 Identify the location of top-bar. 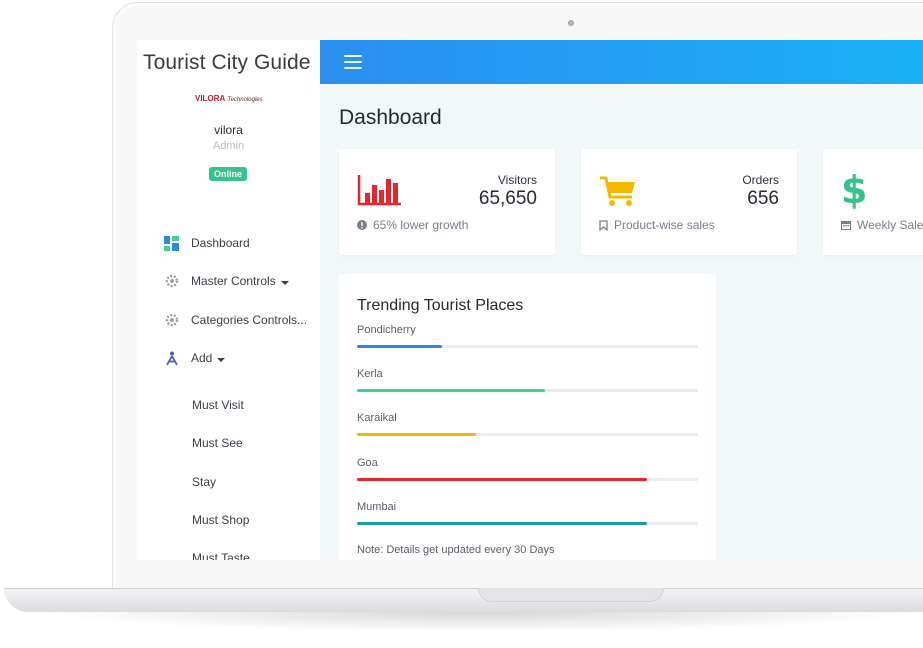
(621, 62).